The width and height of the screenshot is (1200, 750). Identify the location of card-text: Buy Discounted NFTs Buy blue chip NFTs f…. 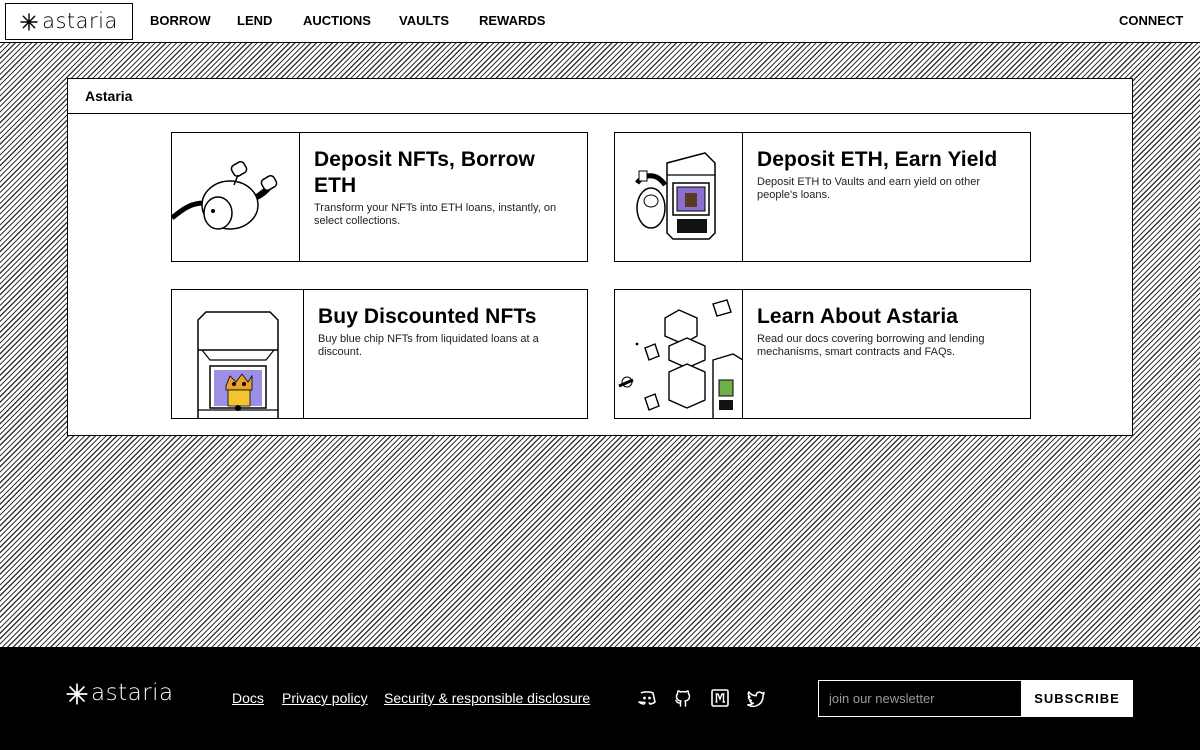
(445, 331).